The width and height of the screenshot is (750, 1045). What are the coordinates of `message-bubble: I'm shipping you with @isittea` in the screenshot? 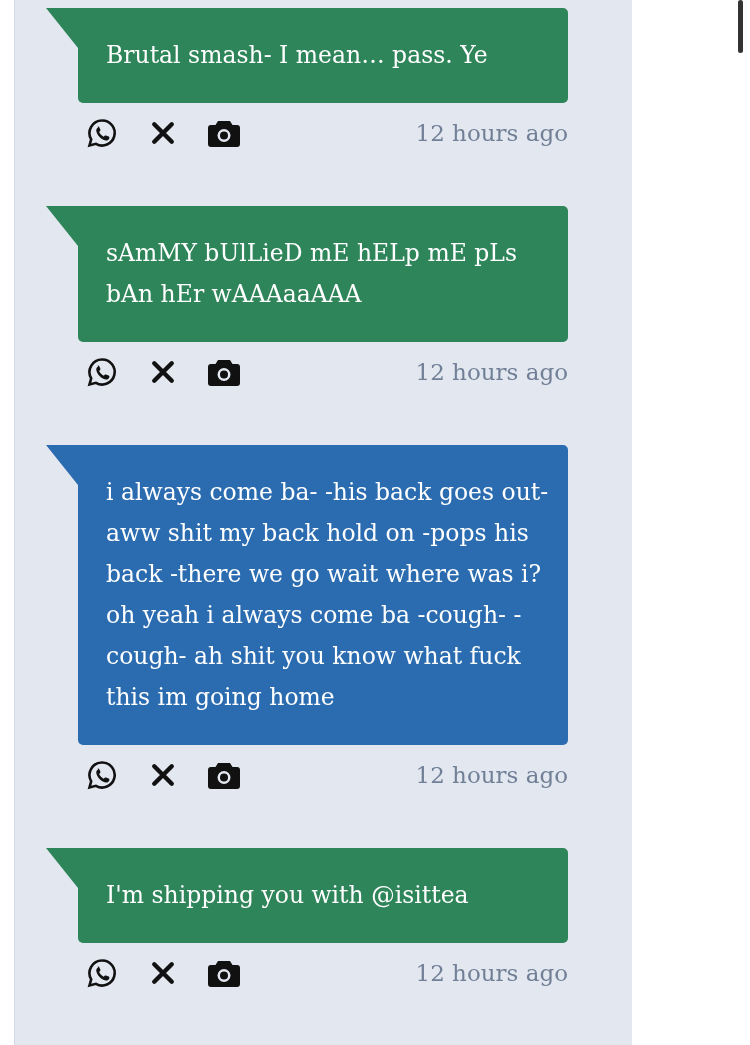 It's located at (323, 895).